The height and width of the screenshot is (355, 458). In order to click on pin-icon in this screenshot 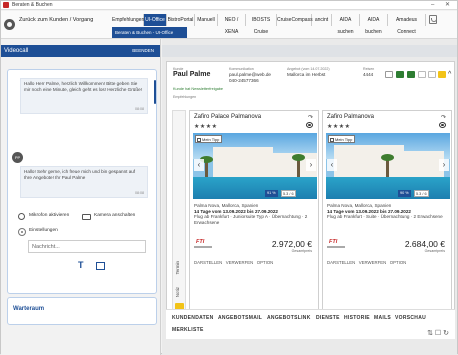, I will do `click(389, 74)`.